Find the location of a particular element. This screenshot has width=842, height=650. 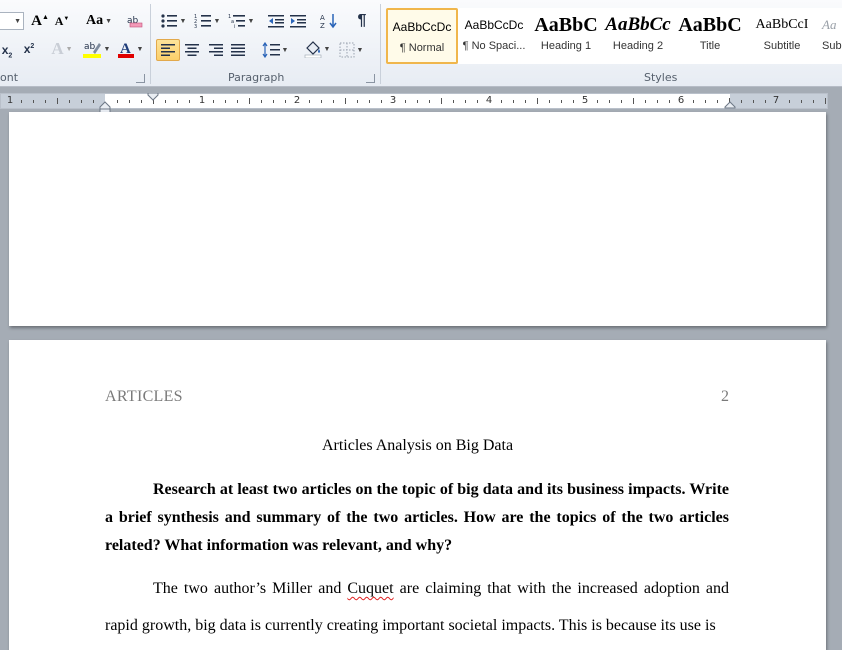

body-text: The two author’s Miller and is located at coordinates (250, 588).